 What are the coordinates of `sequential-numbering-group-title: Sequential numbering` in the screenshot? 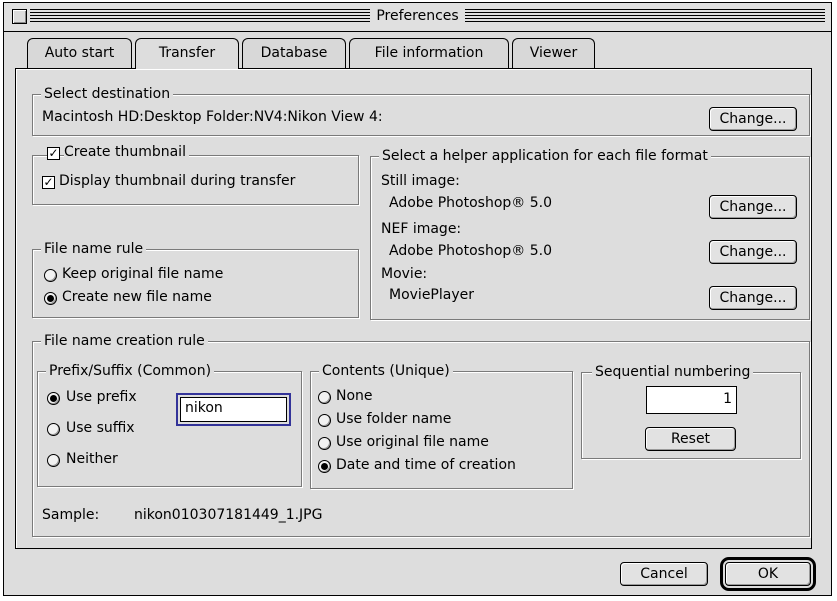 It's located at (673, 372).